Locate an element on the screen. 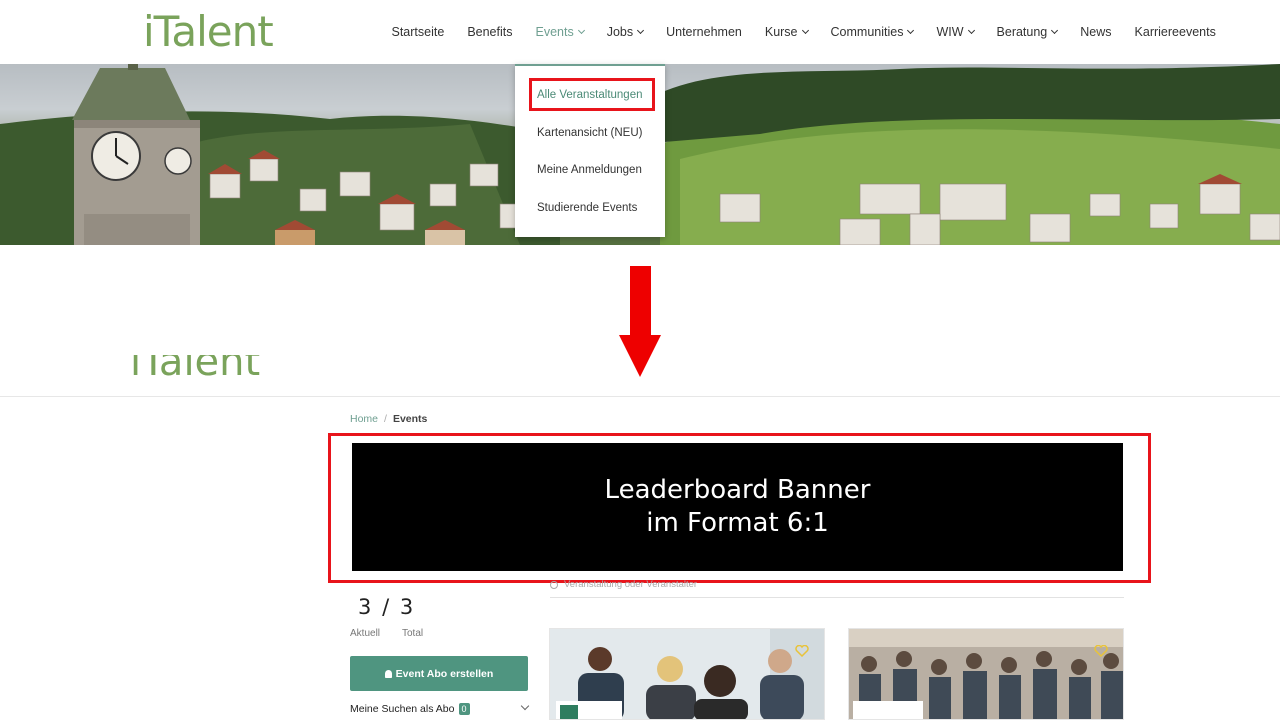 The image size is (1280, 720). create-event-subscription-button: Event Abo erstellen is located at coordinates (439, 673).